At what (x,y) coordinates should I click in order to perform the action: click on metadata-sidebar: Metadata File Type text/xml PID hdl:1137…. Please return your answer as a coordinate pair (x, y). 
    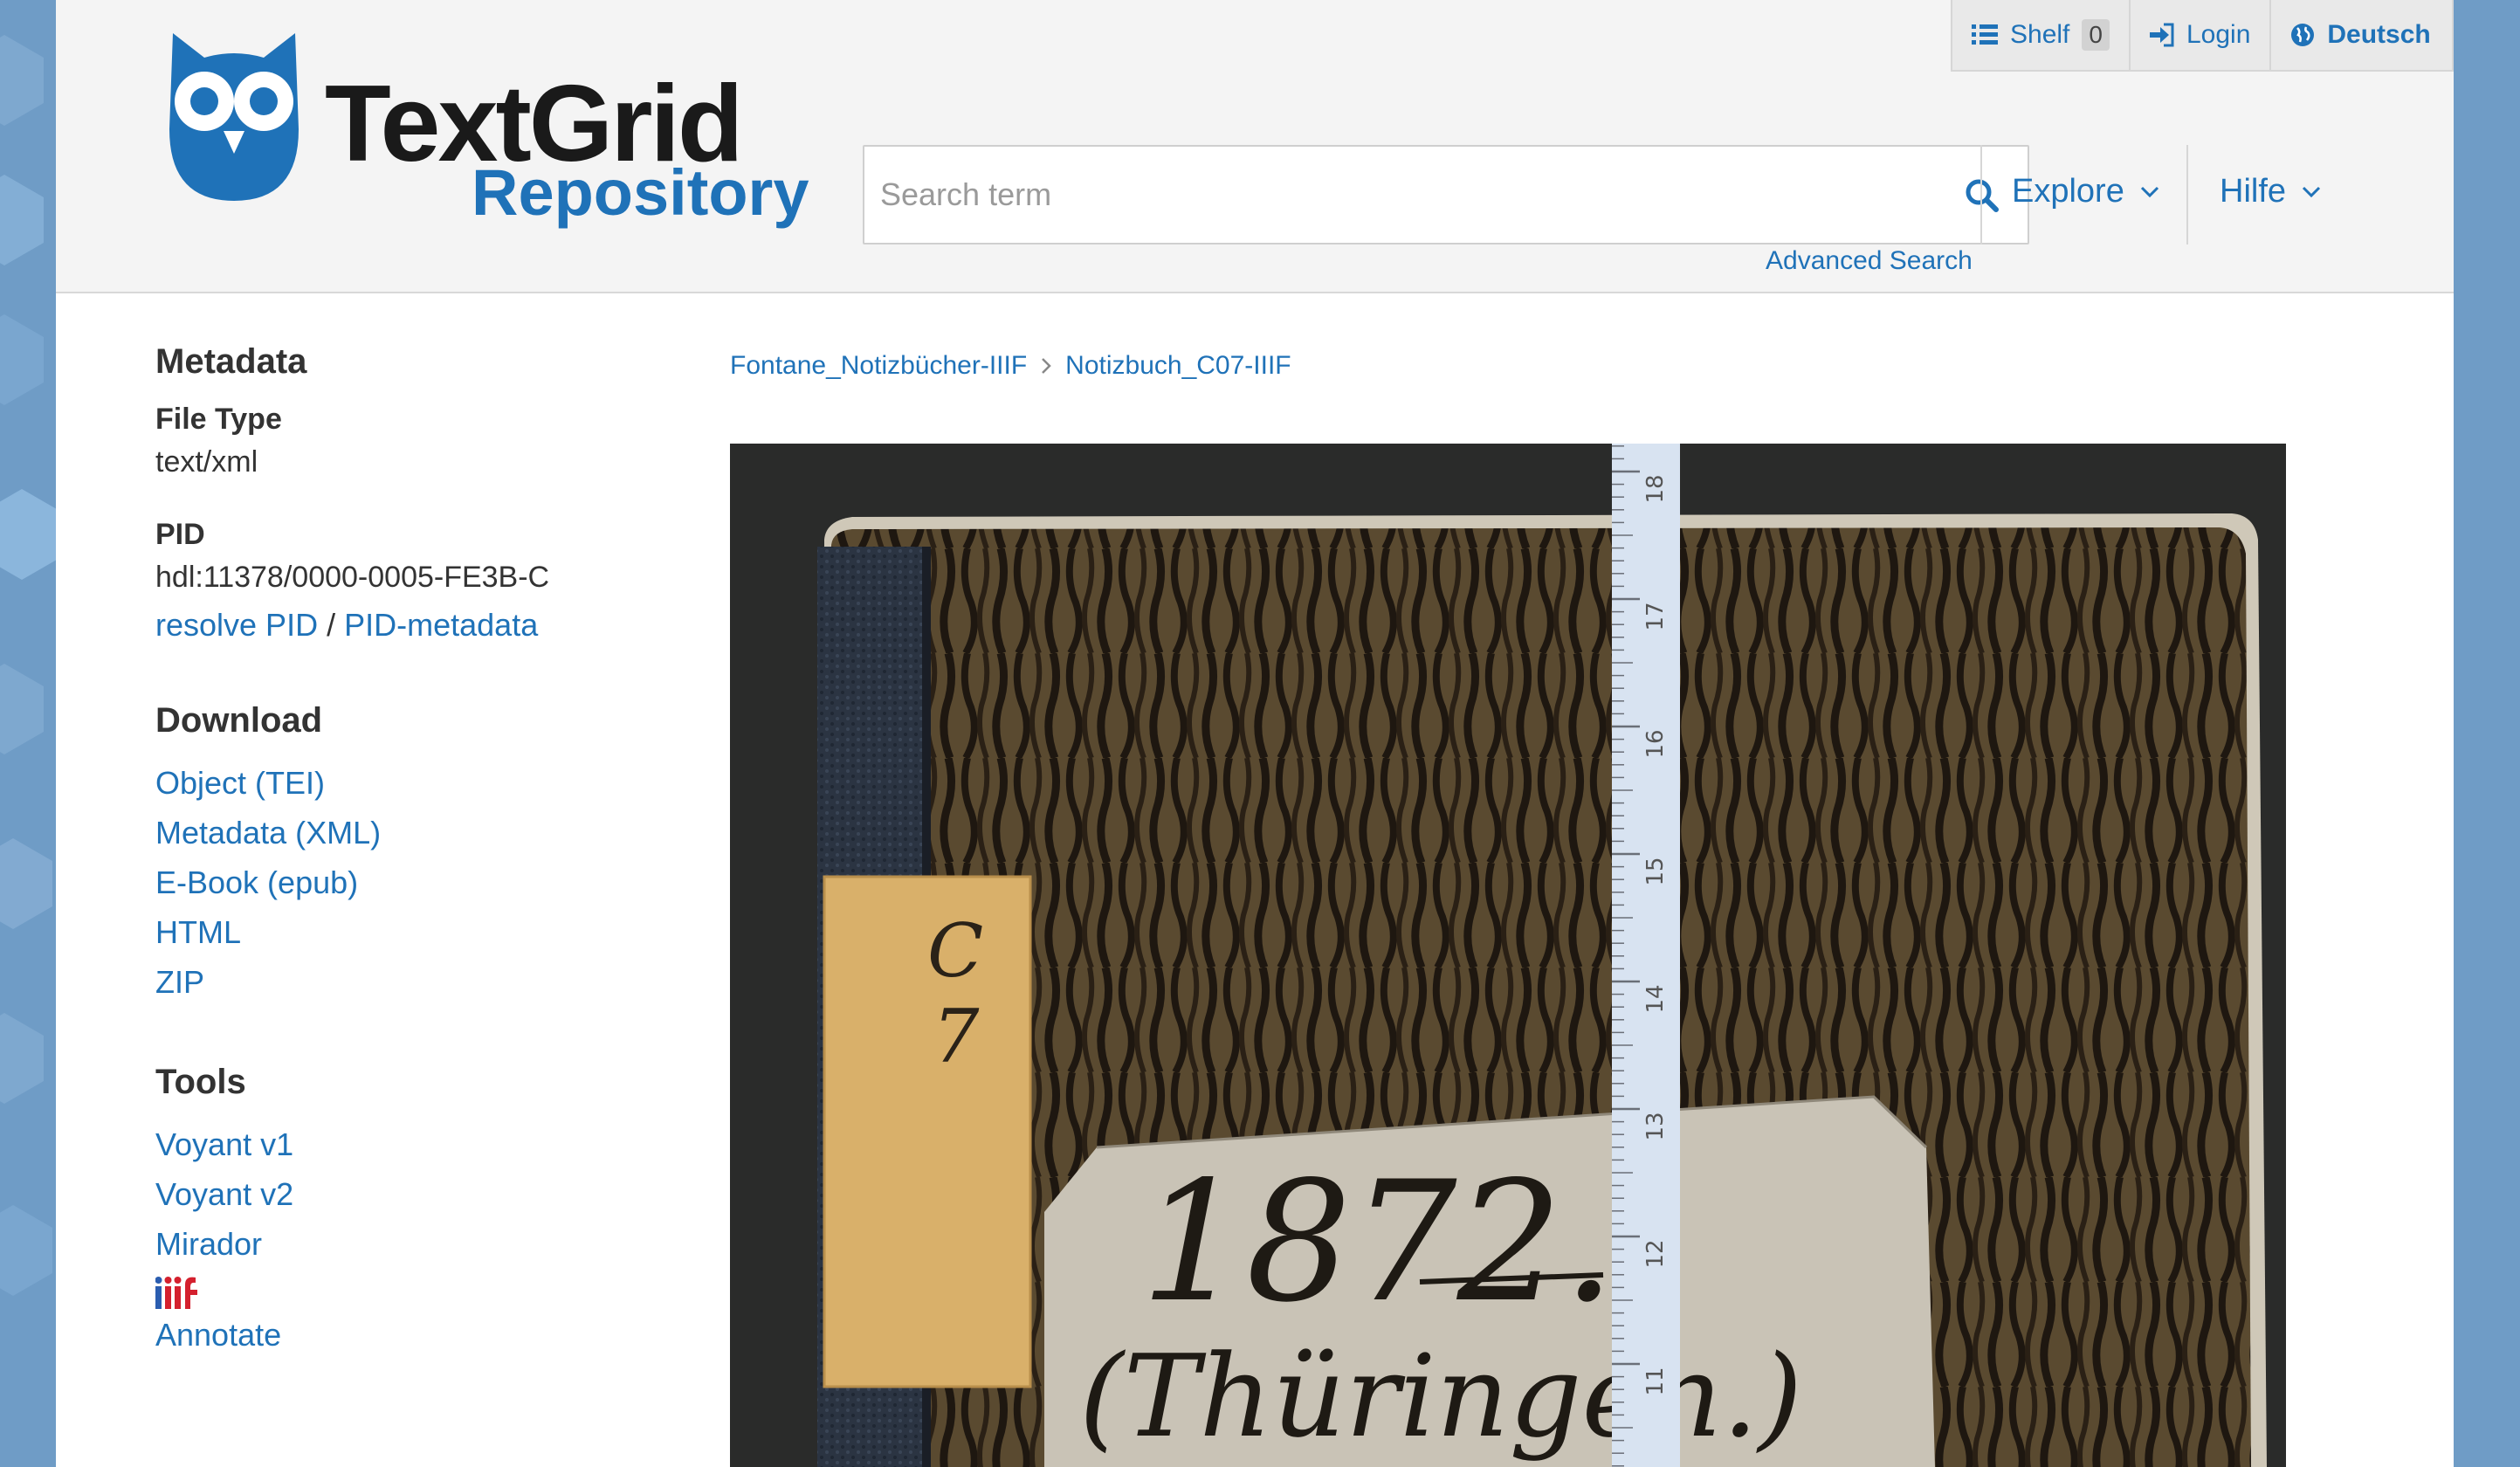
    Looking at the image, I should click on (426, 849).